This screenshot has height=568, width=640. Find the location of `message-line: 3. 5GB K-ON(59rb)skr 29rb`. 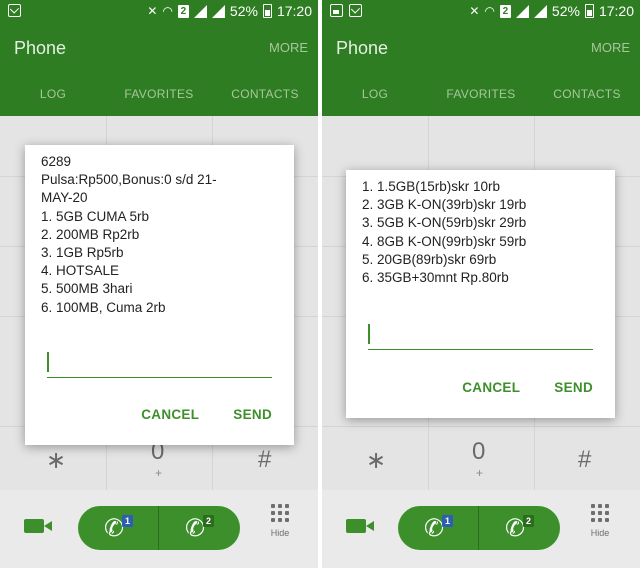

message-line: 3. 5GB K-ON(59rb)skr 29rb is located at coordinates (444, 223).